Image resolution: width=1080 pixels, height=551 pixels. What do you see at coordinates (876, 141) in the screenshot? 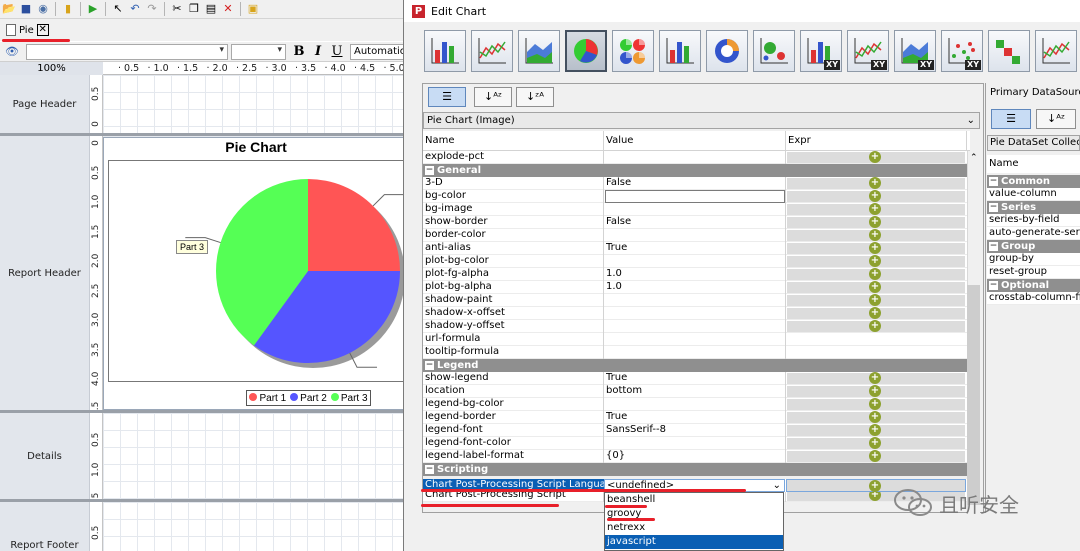
I see `column-header-expr: Expr` at bounding box center [876, 141].